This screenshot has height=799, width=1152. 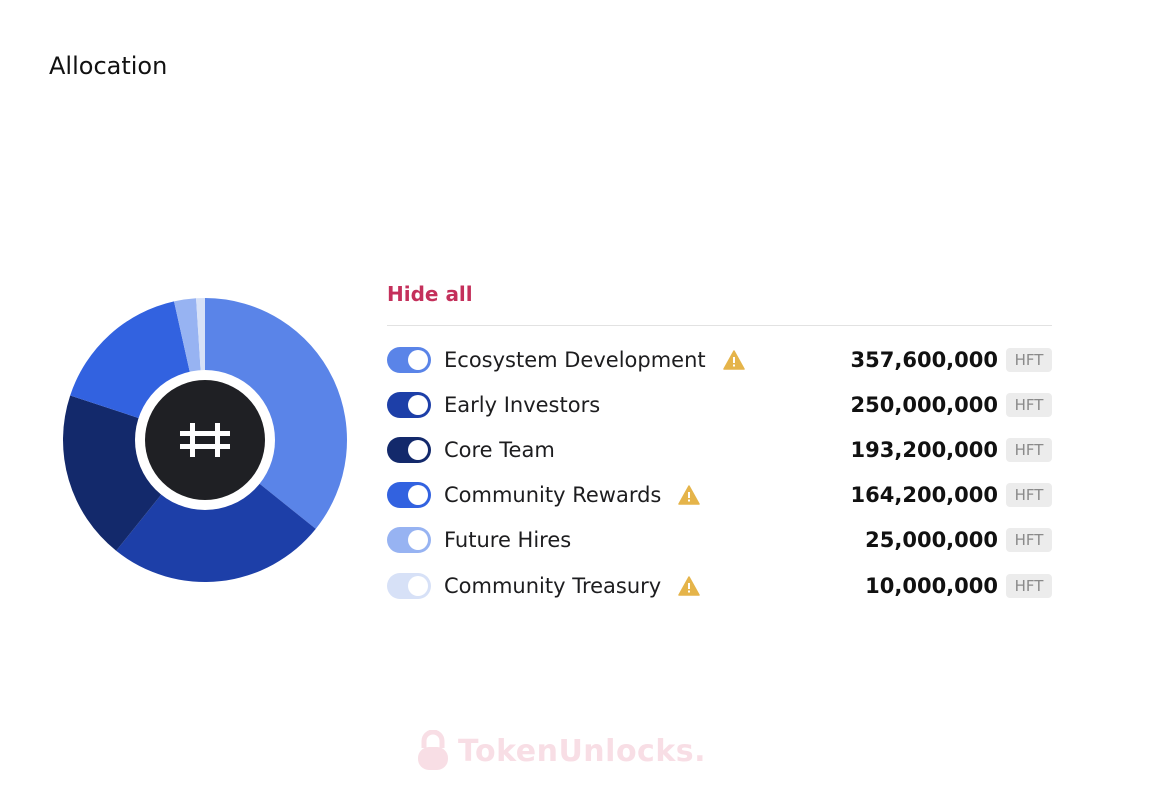 What do you see at coordinates (924, 449) in the screenshot?
I see `legend-amount: 193,200,000` at bounding box center [924, 449].